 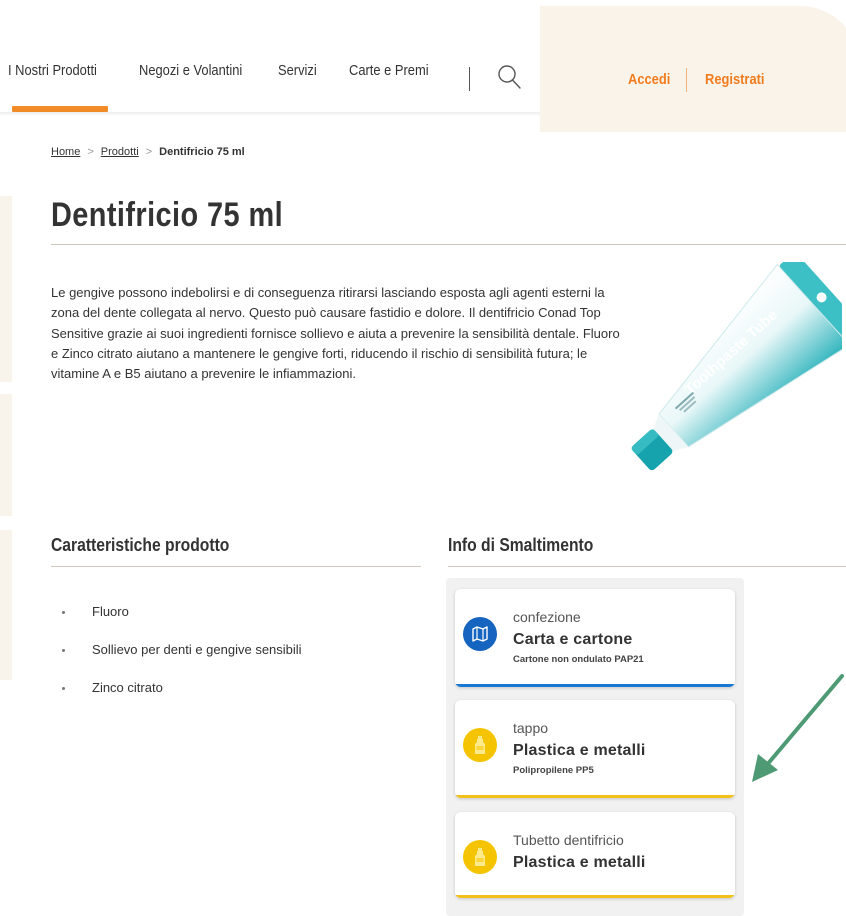 I want to click on search-icon, so click(x=509, y=77).